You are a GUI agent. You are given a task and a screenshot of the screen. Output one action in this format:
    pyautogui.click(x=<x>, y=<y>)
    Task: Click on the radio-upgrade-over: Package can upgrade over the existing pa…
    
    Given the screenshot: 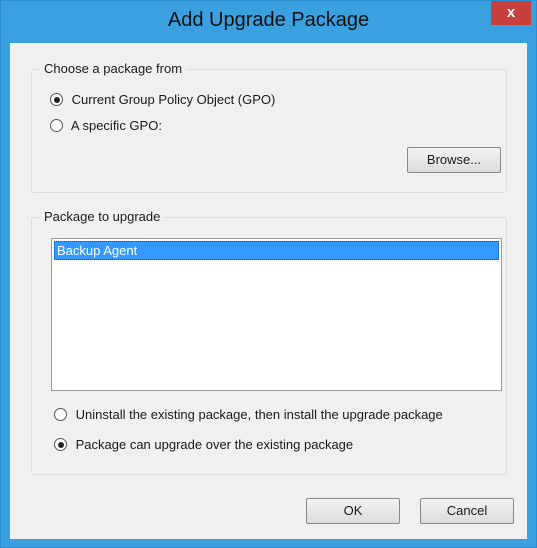 What is the action you would take?
    pyautogui.click(x=203, y=445)
    